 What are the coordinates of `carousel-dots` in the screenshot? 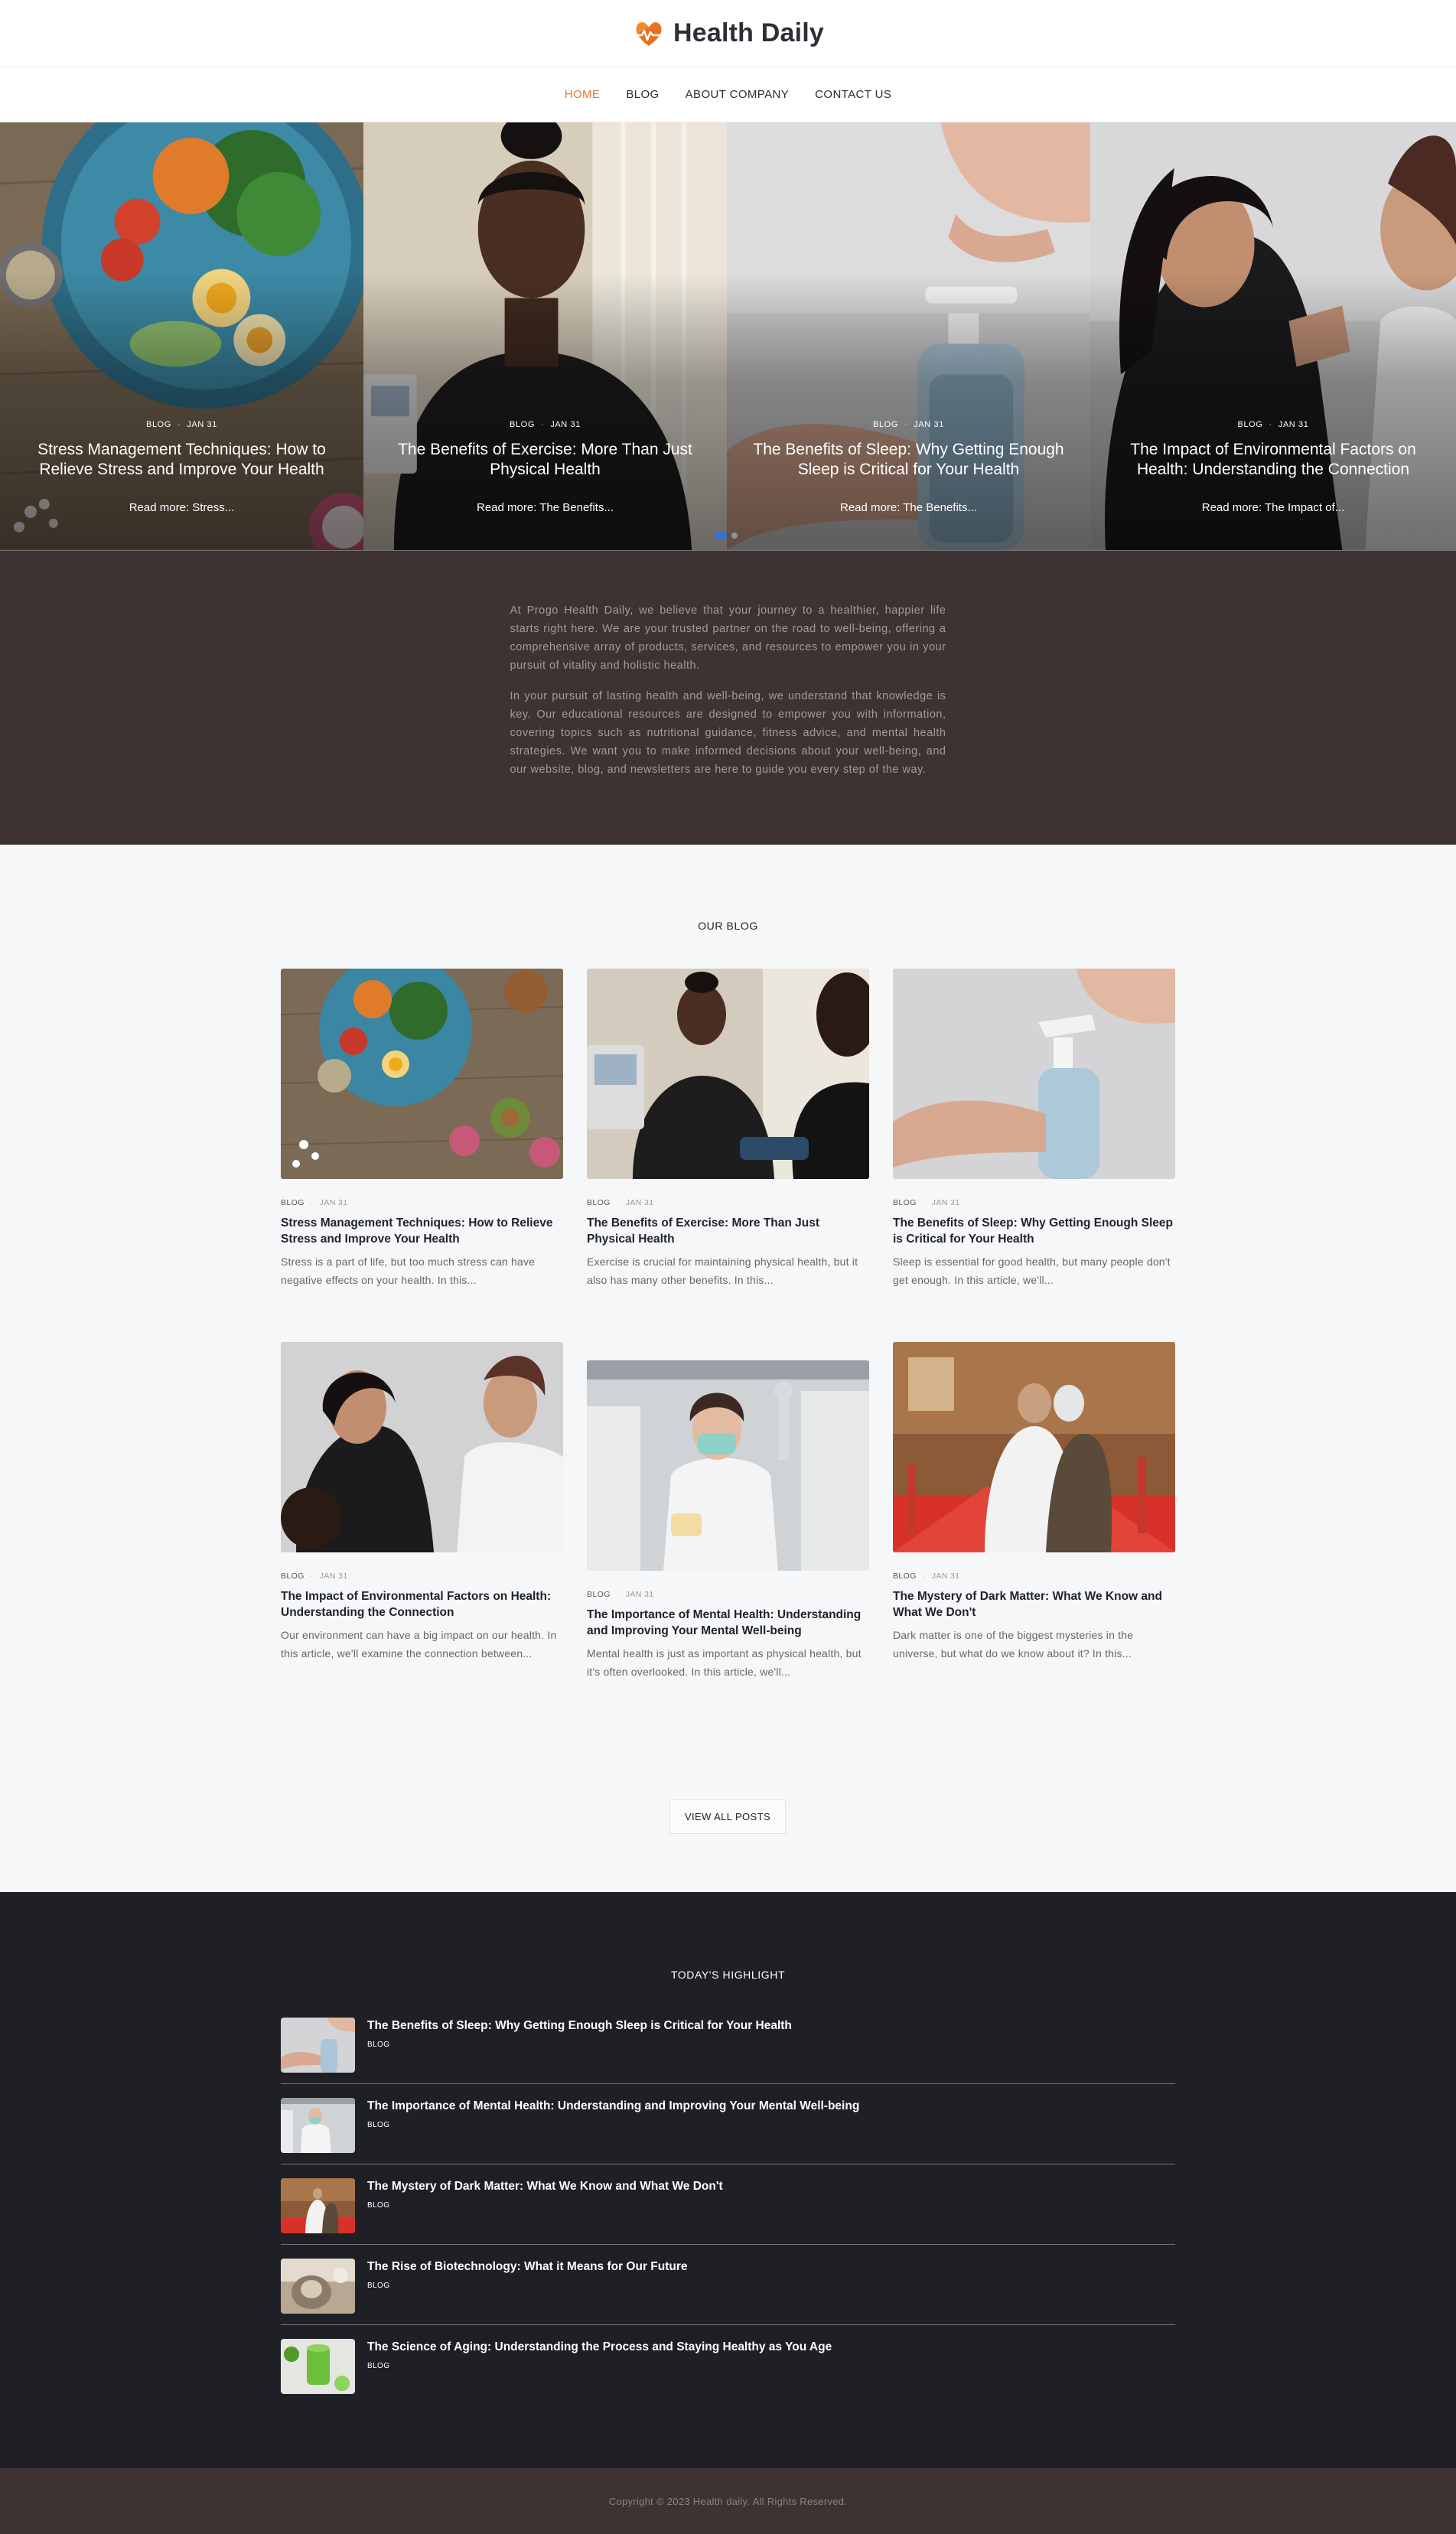 It's located at (726, 536).